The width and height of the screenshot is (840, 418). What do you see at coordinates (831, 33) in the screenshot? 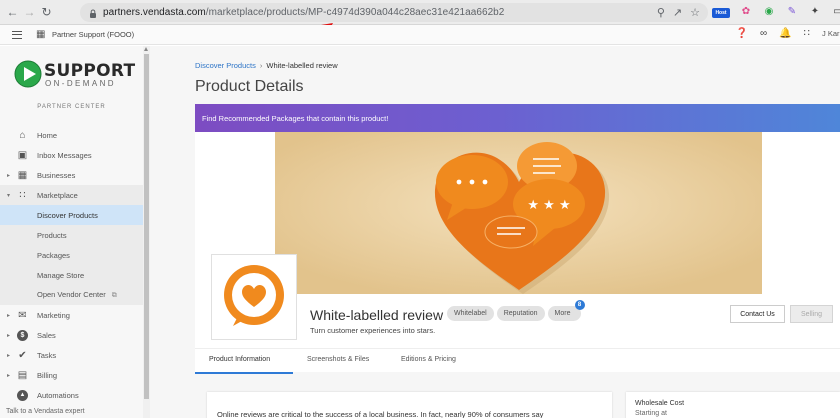
I see `user-name: J Kar` at bounding box center [831, 33].